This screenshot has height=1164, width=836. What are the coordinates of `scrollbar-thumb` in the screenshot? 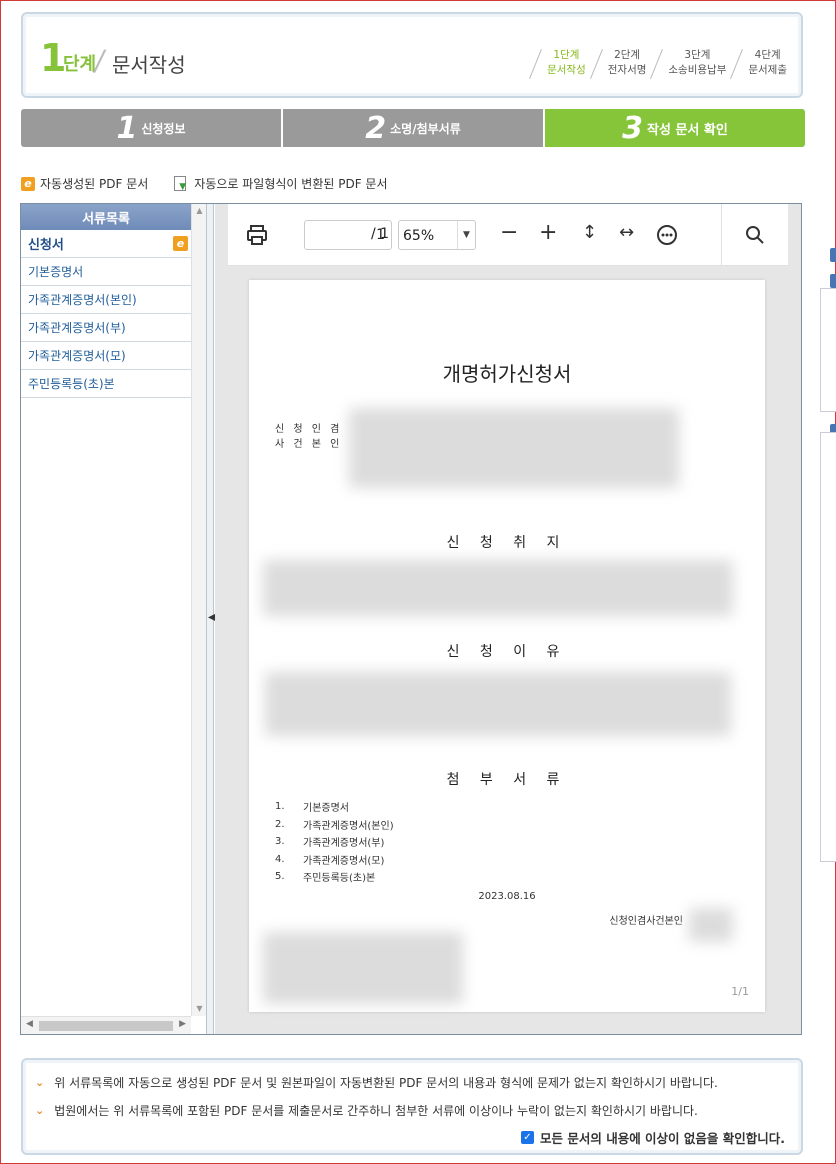 It's located at (106, 1026).